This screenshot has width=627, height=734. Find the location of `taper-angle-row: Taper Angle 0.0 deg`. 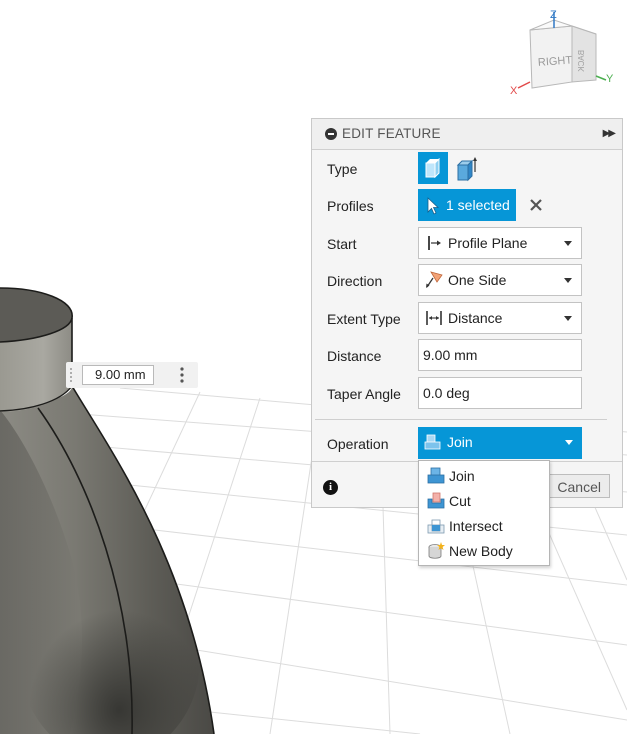

taper-angle-row: Taper Angle 0.0 deg is located at coordinates (467, 394).